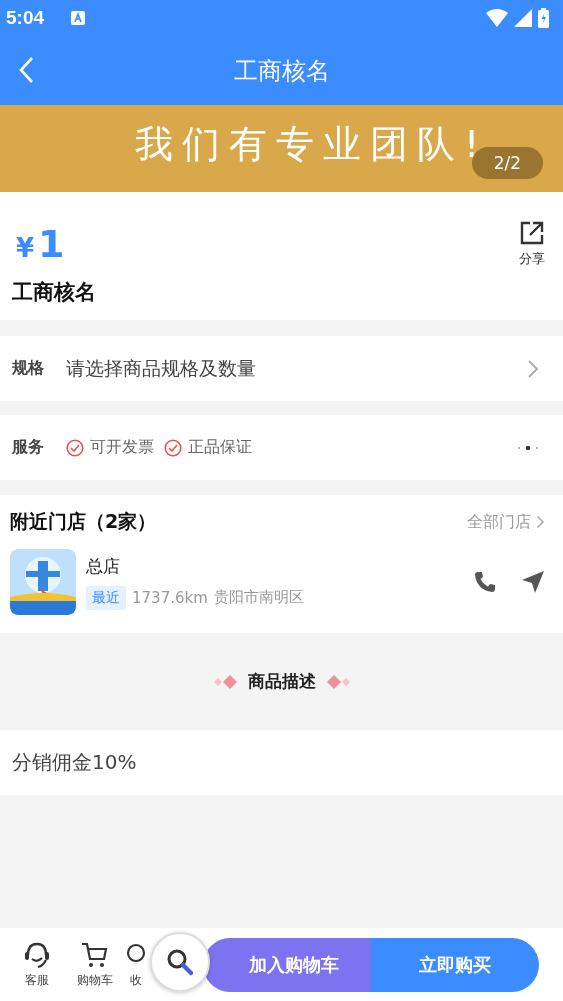 The height and width of the screenshot is (1001, 563). Describe the element at coordinates (37, 954) in the screenshot. I see `headset-icon` at that location.